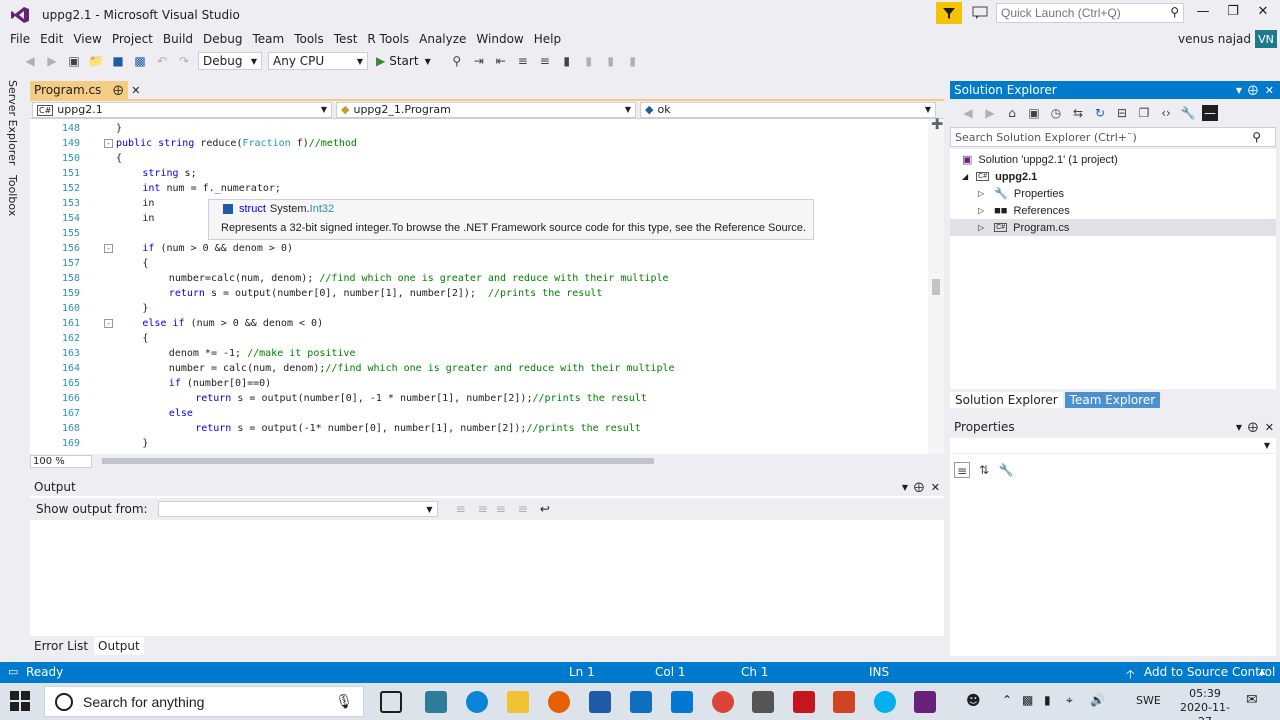 The image size is (1280, 720). I want to click on maximize-button: ❐, so click(1233, 14).